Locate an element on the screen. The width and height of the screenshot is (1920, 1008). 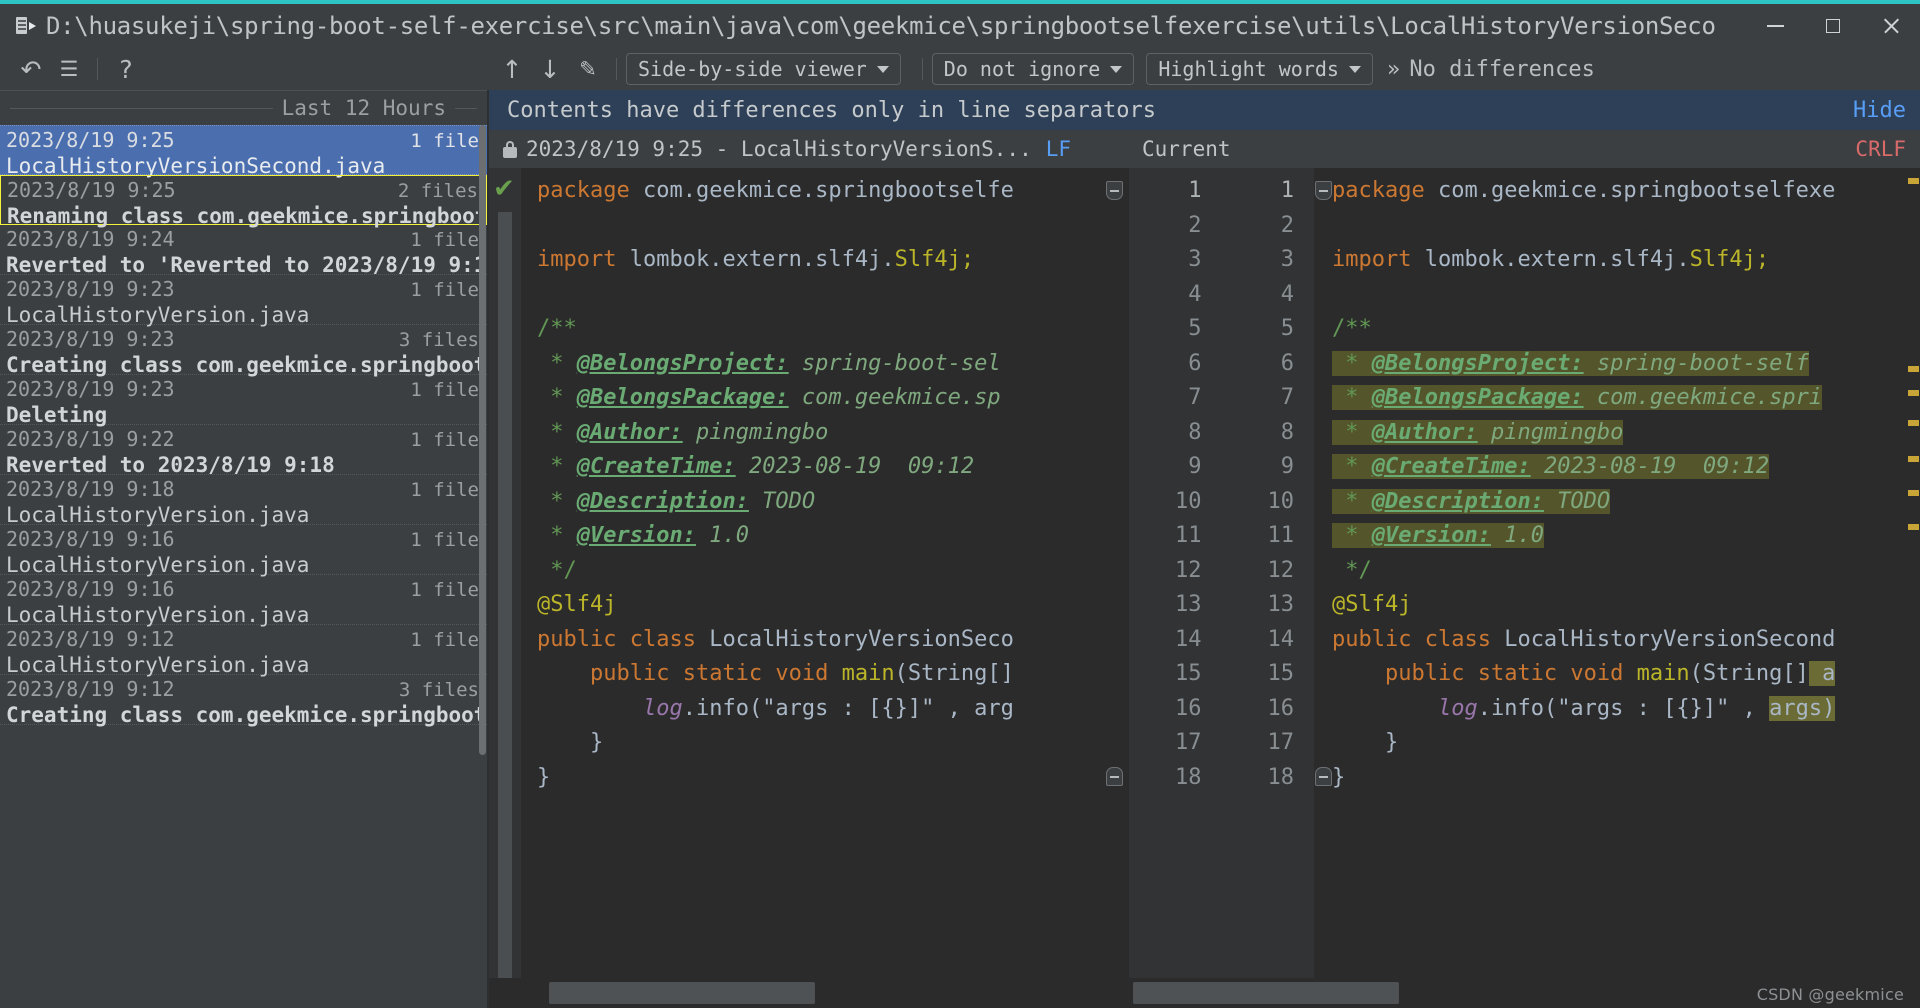
sidebar-scrollbar-thumb is located at coordinates (482, 440).